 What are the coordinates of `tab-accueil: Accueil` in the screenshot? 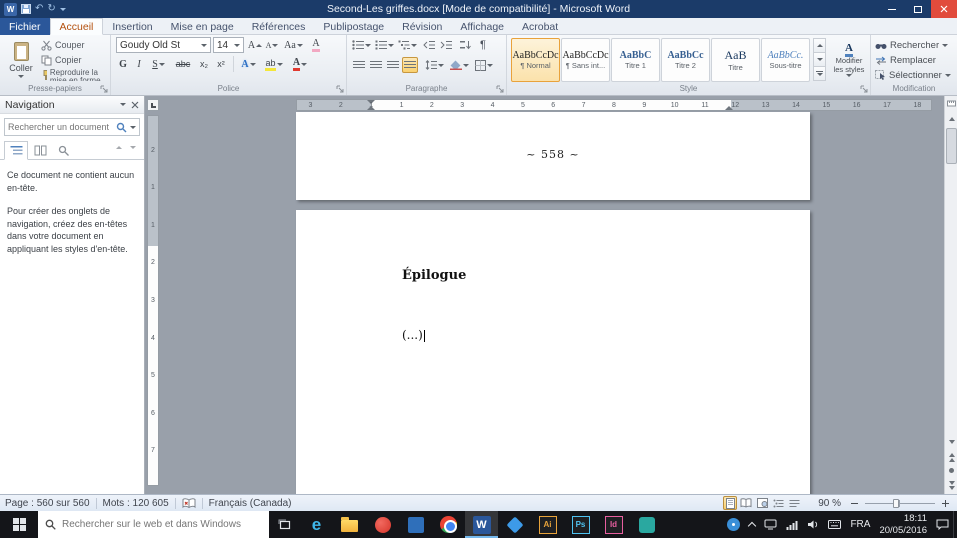 It's located at (76, 26).